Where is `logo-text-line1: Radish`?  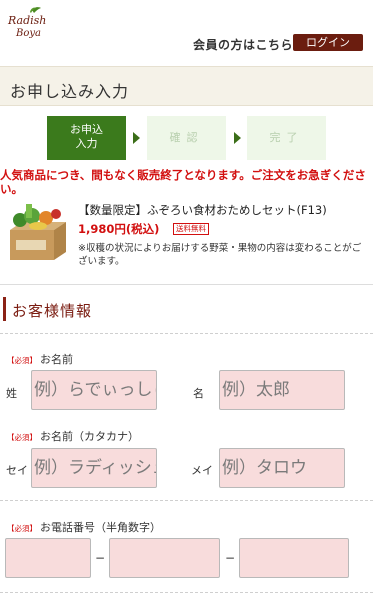 logo-text-line1: Radish is located at coordinates (26, 20).